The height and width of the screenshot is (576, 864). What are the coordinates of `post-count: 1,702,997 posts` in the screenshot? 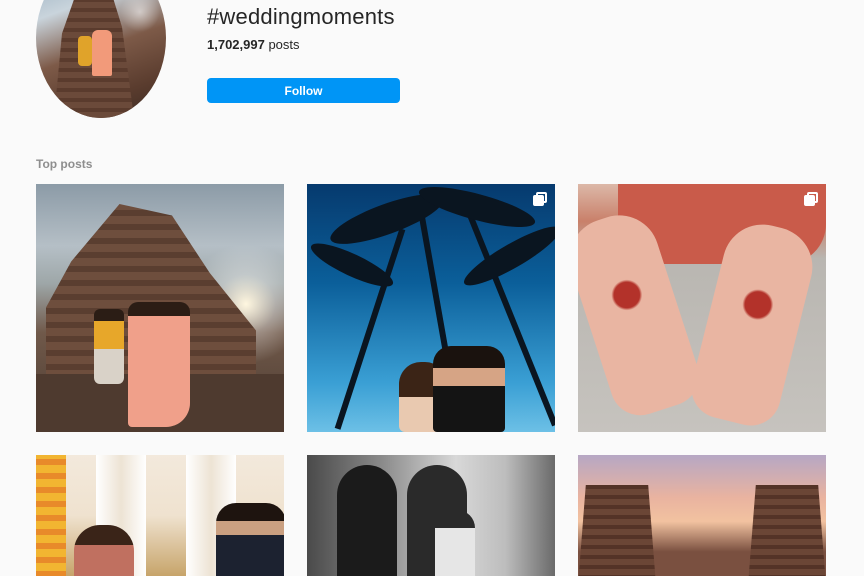 It's located at (253, 44).